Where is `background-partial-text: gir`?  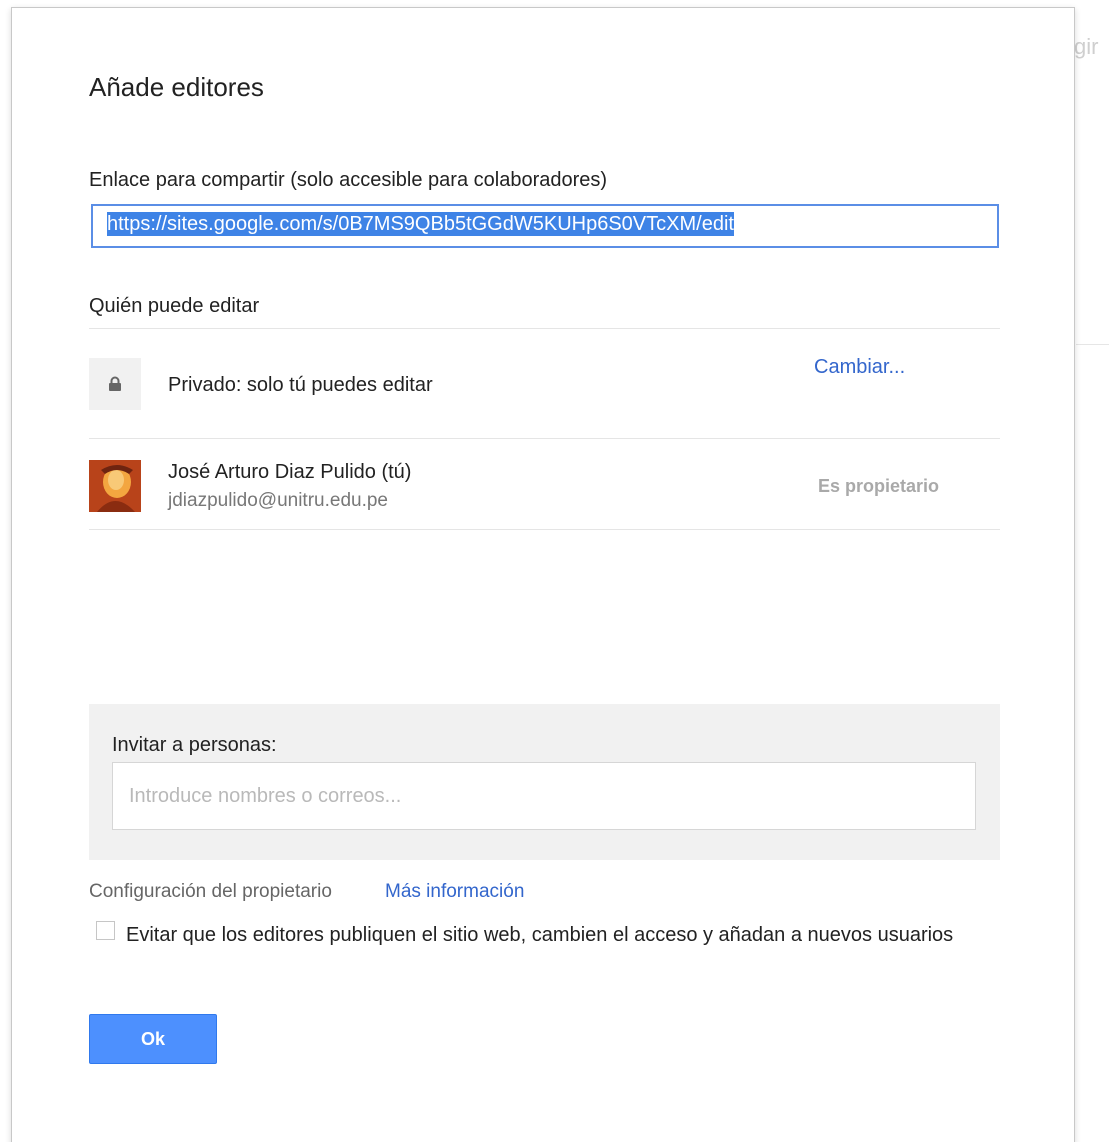
background-partial-text: gir is located at coordinates (1086, 46).